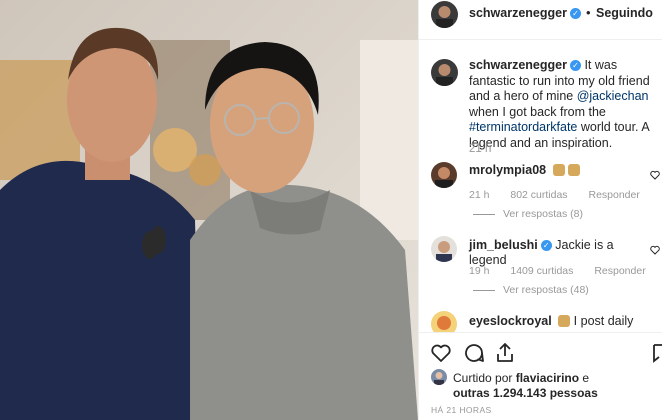 This screenshot has height=420, width=662. I want to click on heart-icon, so click(441, 353).